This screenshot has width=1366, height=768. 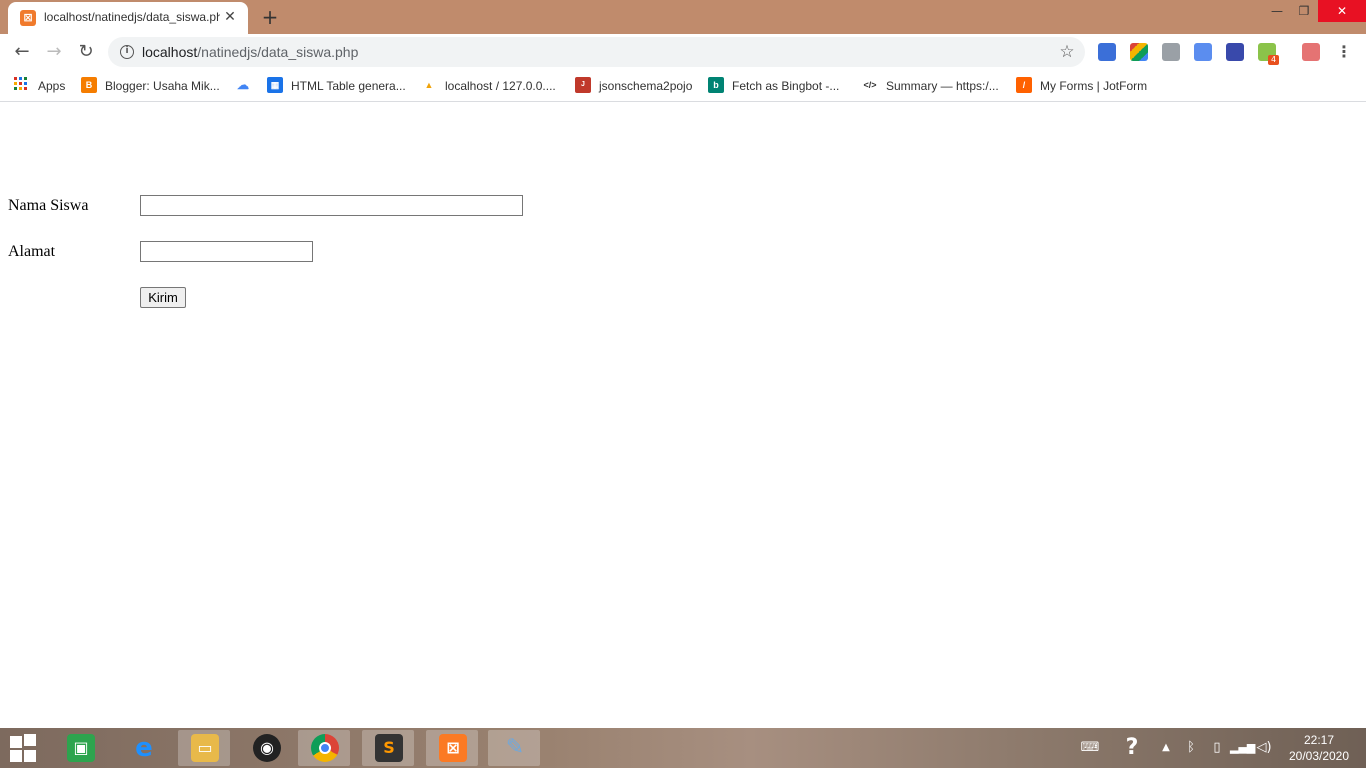 I want to click on extension-tab-icon, so click(x=1203, y=52).